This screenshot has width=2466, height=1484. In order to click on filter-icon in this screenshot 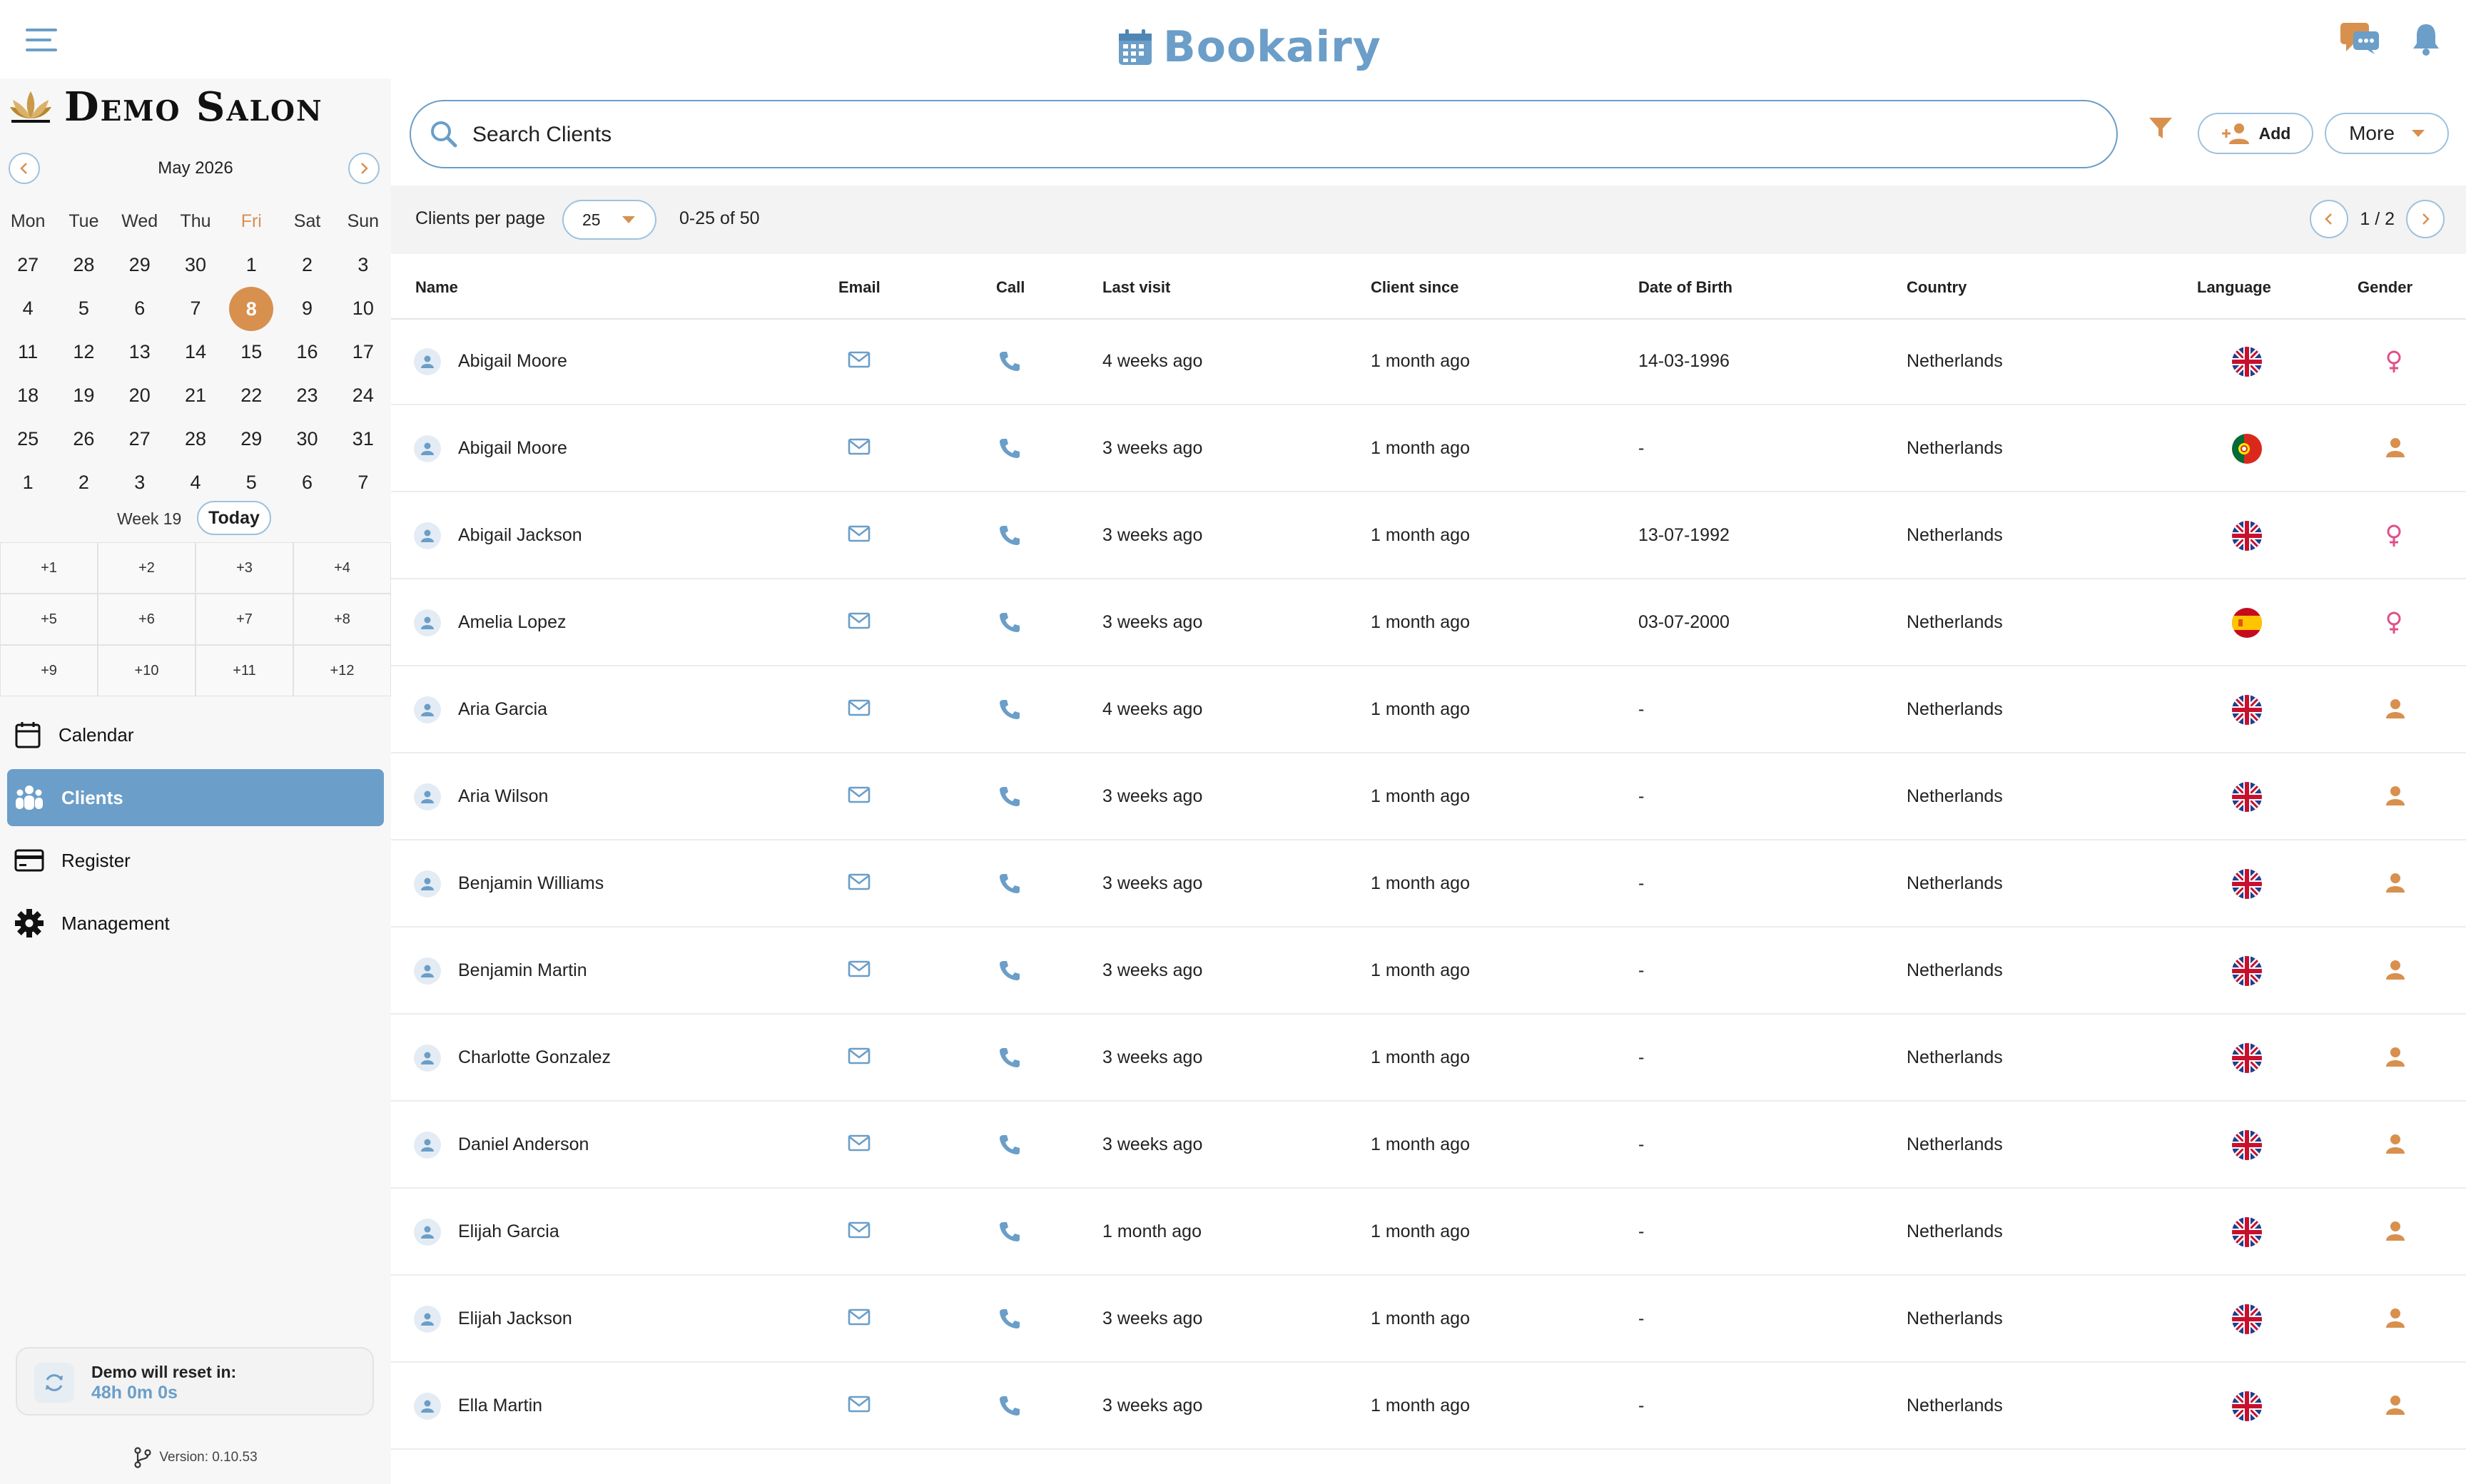, I will do `click(2160, 128)`.